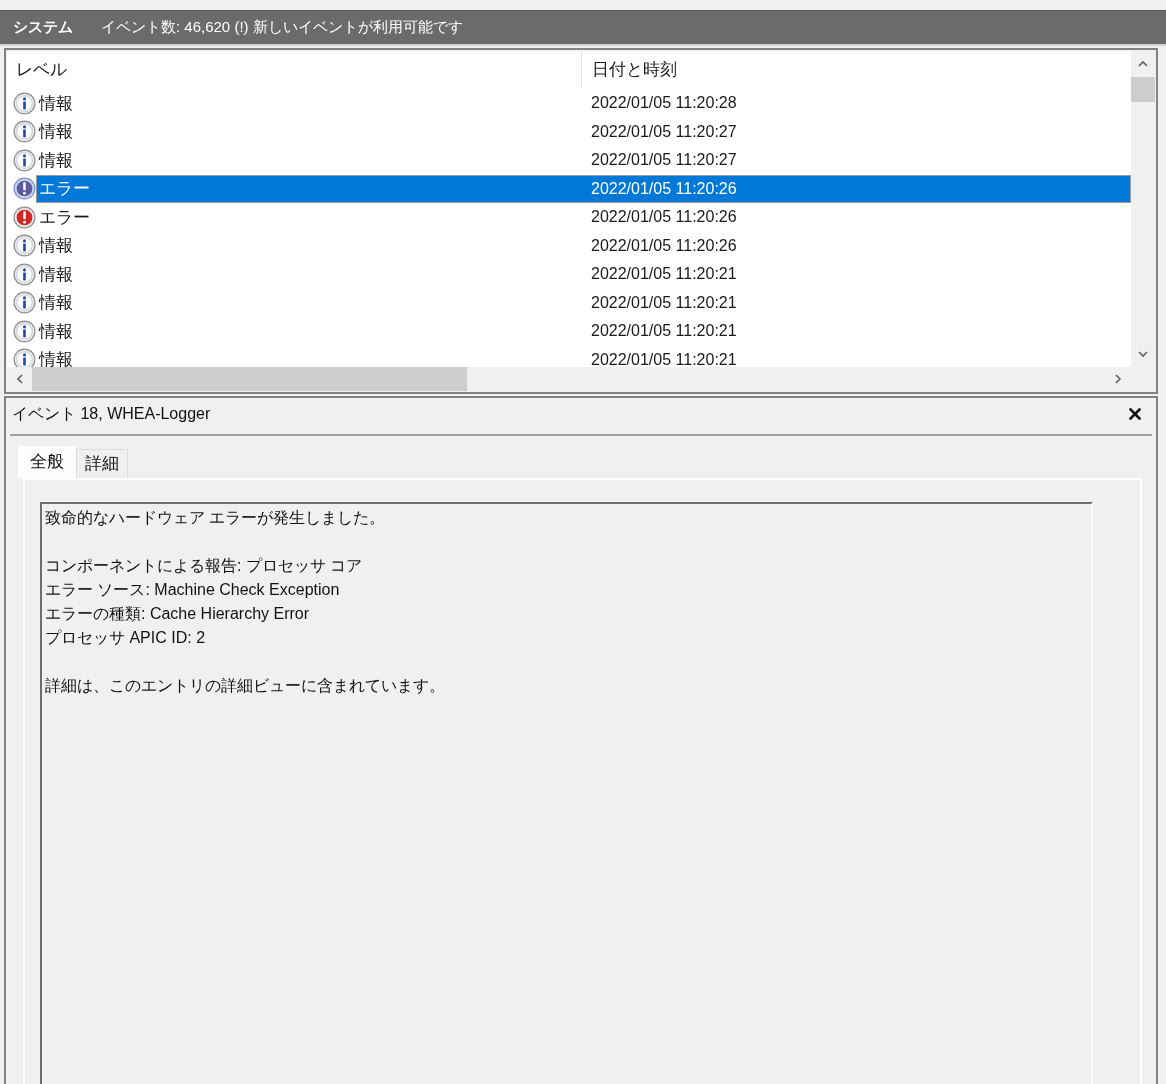  Describe the element at coordinates (1135, 414) in the screenshot. I see `close-icon` at that location.